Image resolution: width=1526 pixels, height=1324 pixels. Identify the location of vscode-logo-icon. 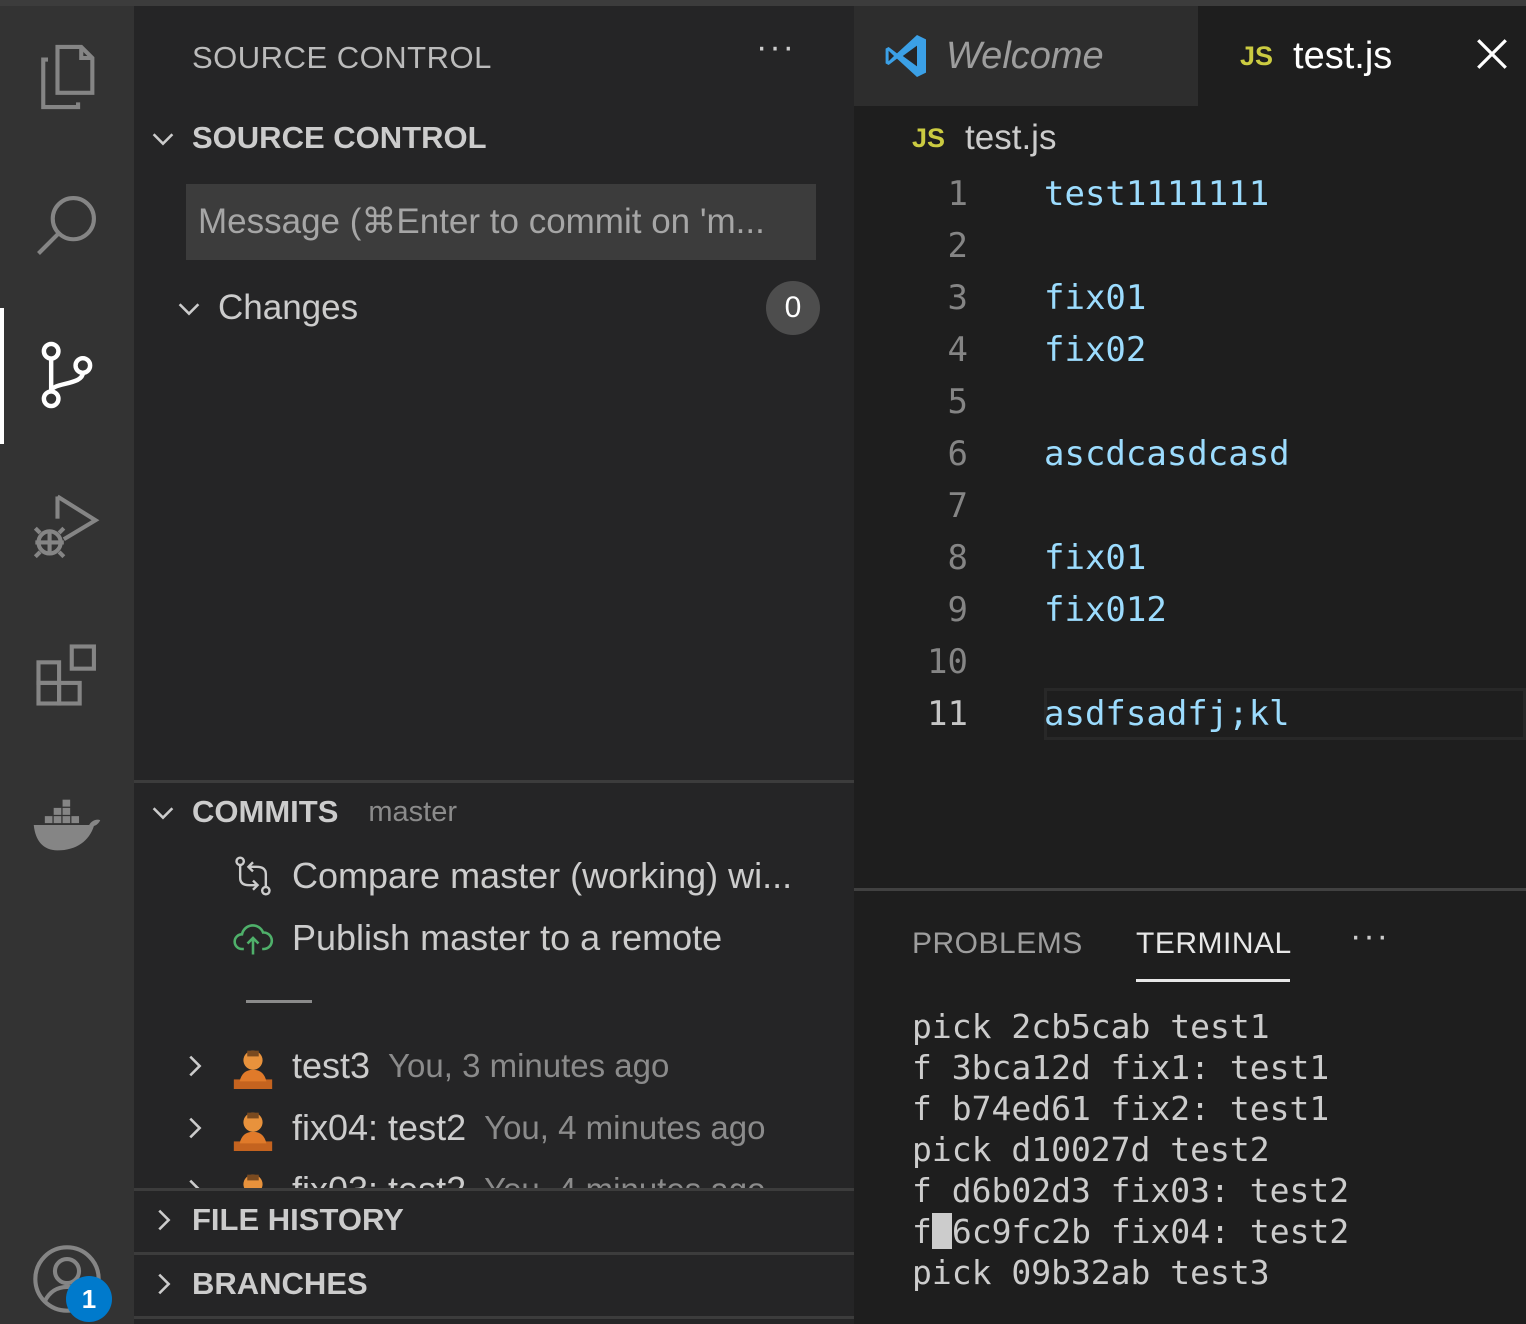
(905, 56).